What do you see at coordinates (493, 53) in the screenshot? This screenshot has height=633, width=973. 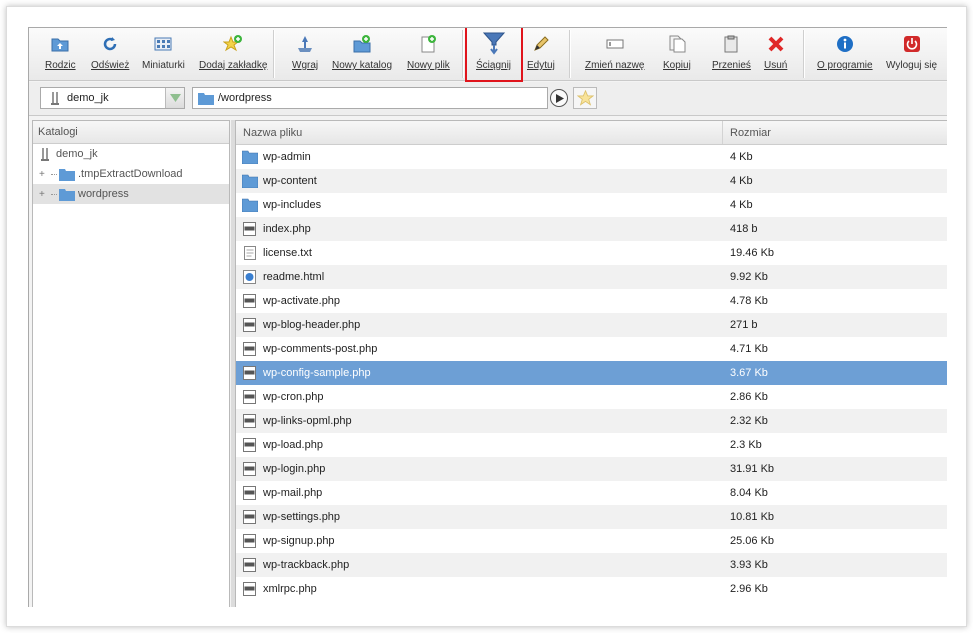 I see `download-button: Ściągnij` at bounding box center [493, 53].